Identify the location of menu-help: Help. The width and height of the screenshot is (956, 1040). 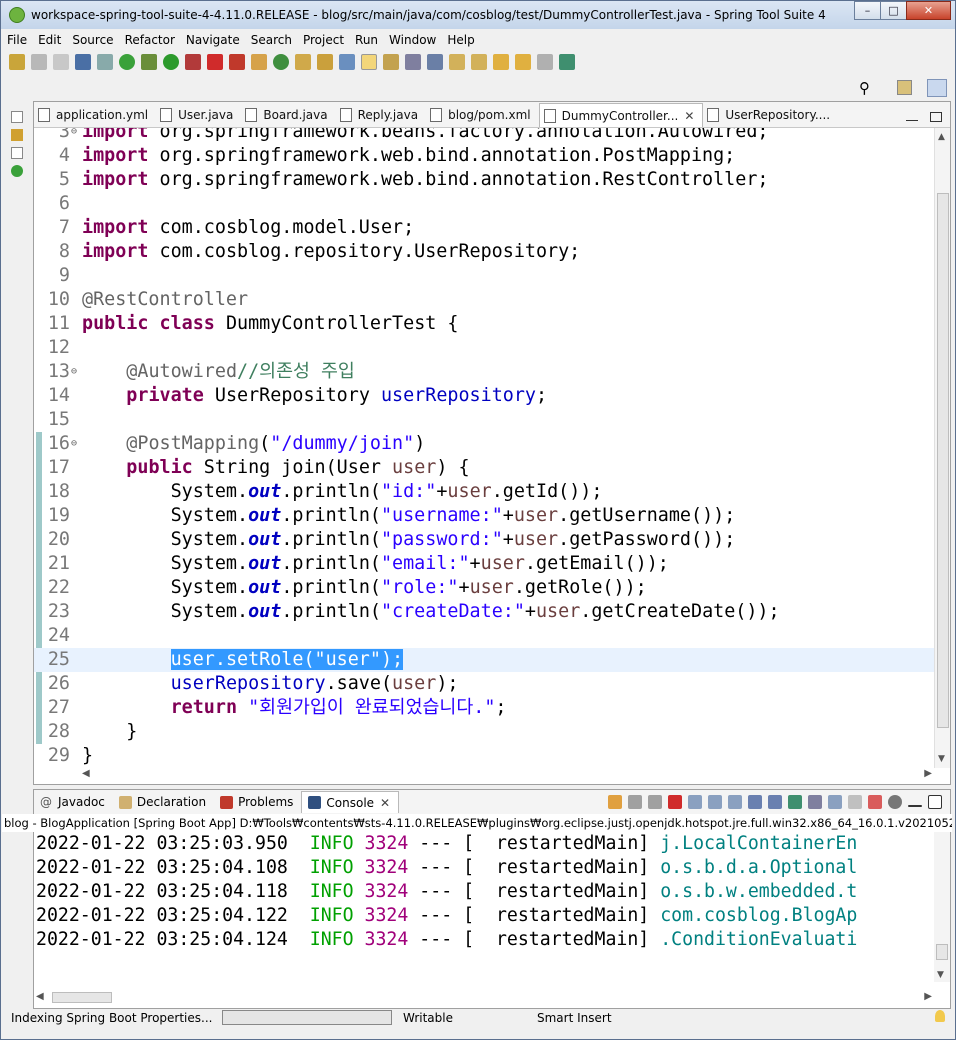
(460, 40).